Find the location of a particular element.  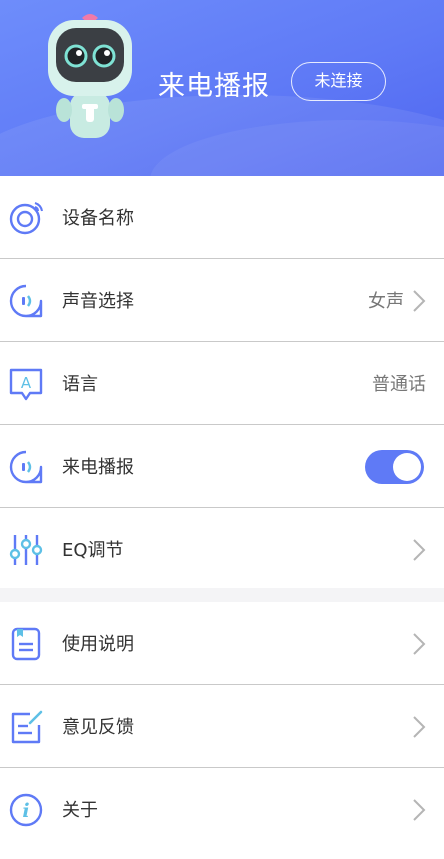

setting-label: 声音选择 is located at coordinates (98, 301).